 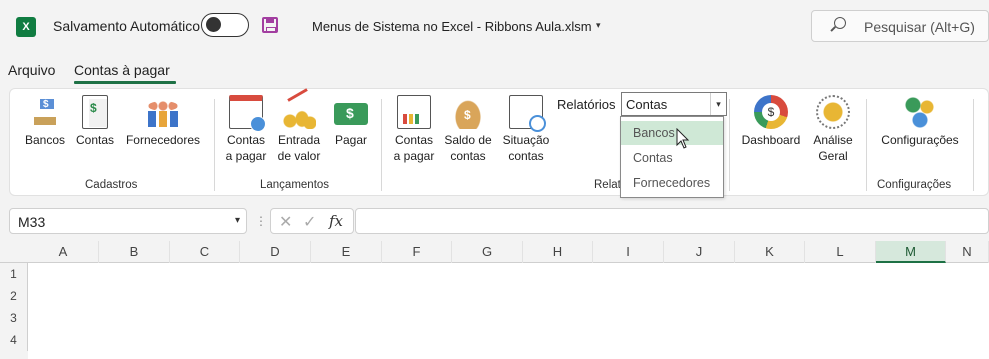 What do you see at coordinates (672, 183) in the screenshot?
I see `dropdown-option-fornecedores: Fornecedores` at bounding box center [672, 183].